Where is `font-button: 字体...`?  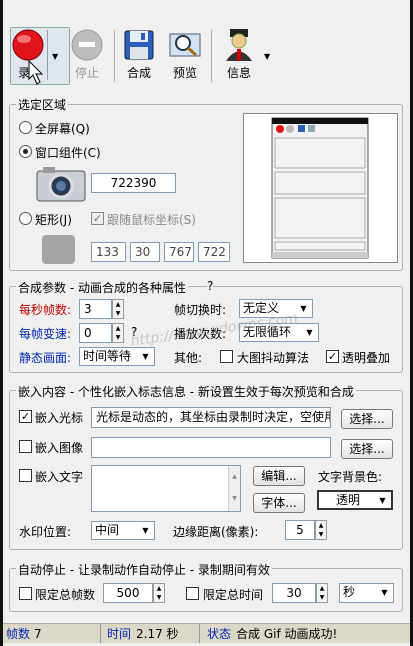 font-button: 字体... is located at coordinates (279, 503).